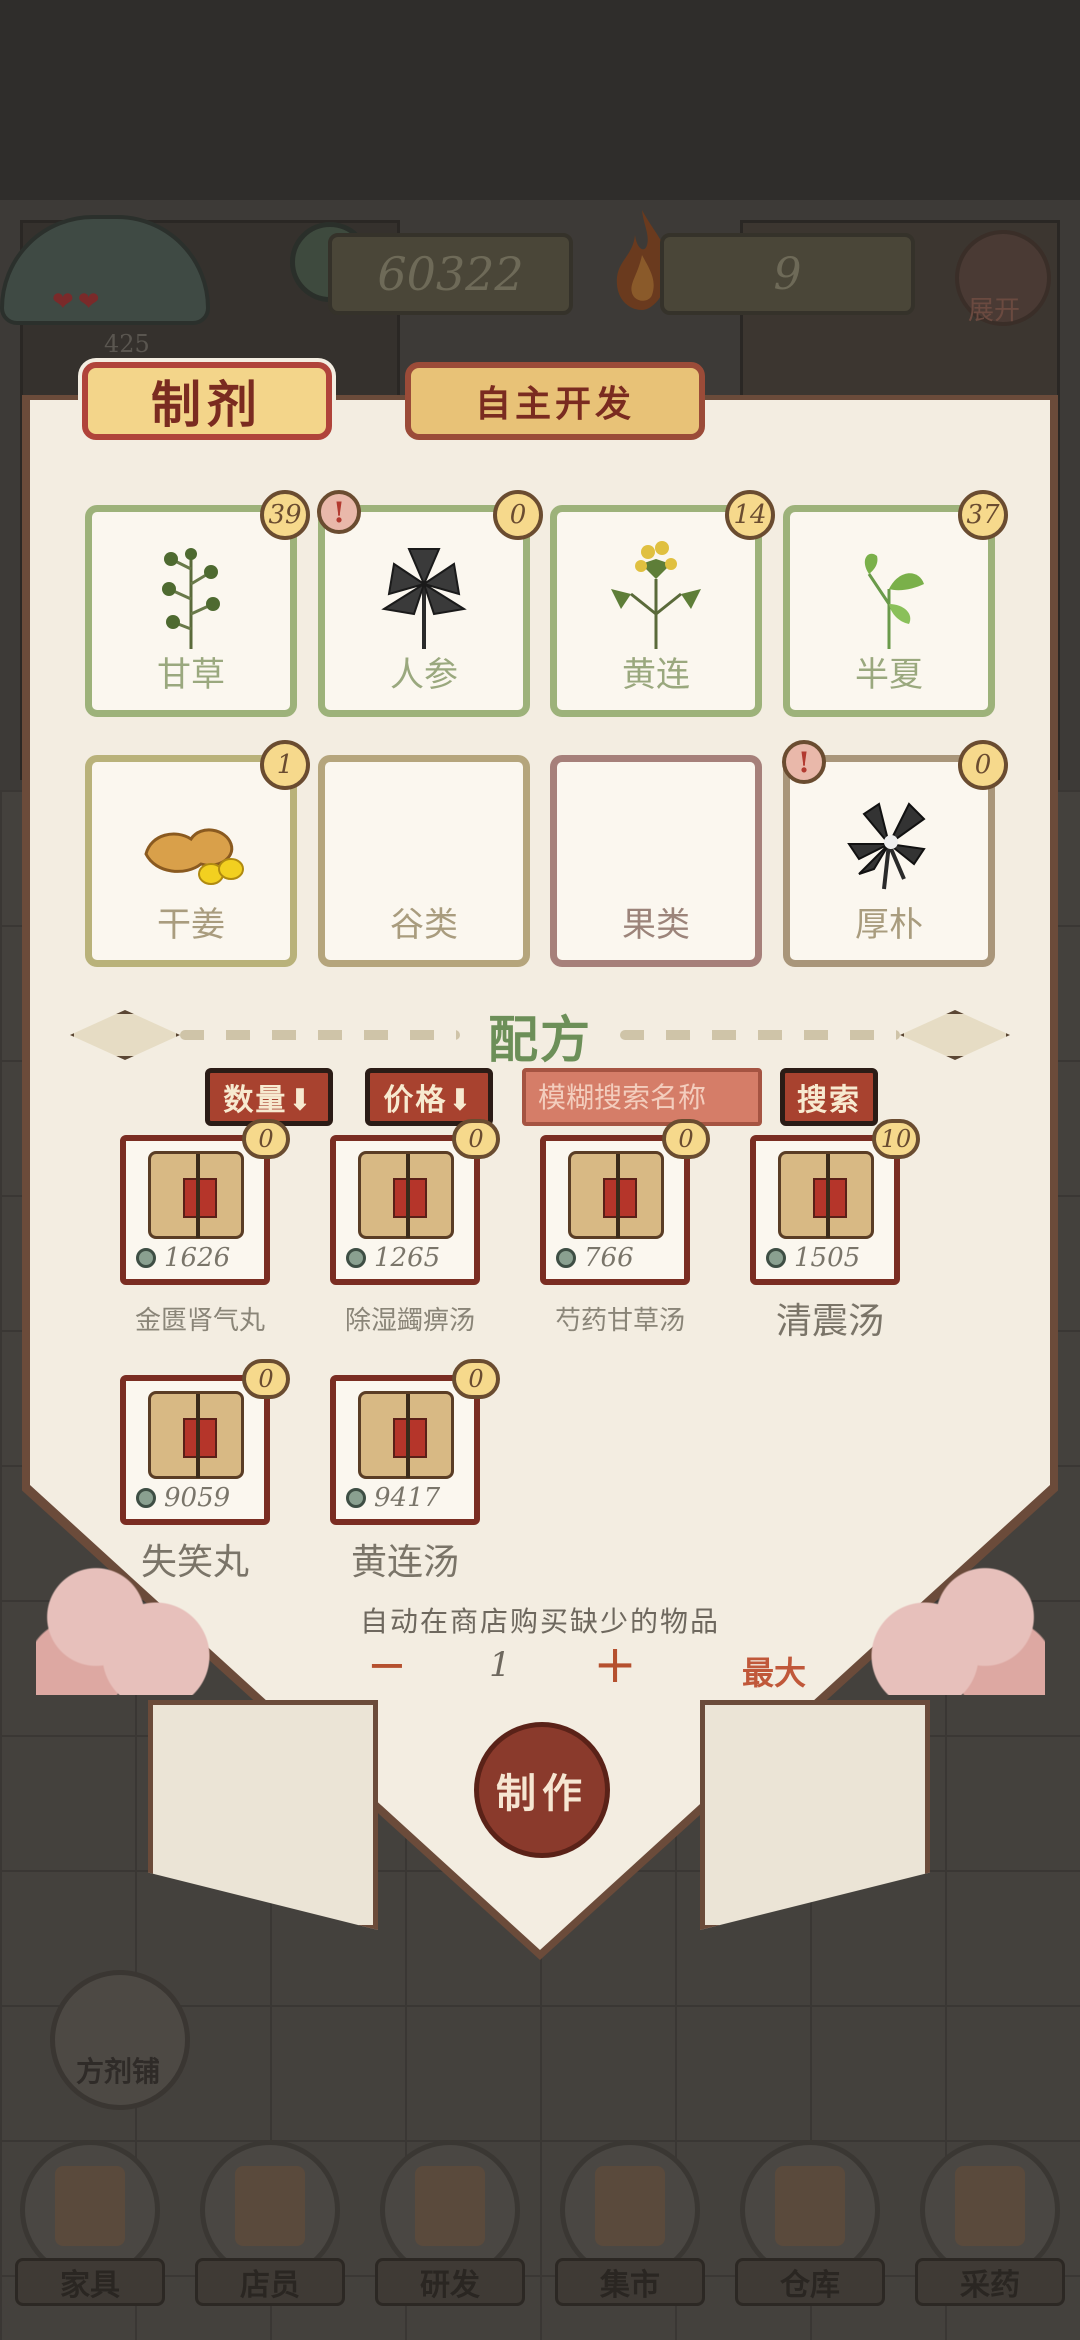 Image resolution: width=1080 pixels, height=2340 pixels. Describe the element at coordinates (615, 1665) in the screenshot. I see `quantity-increment-button: +` at that location.